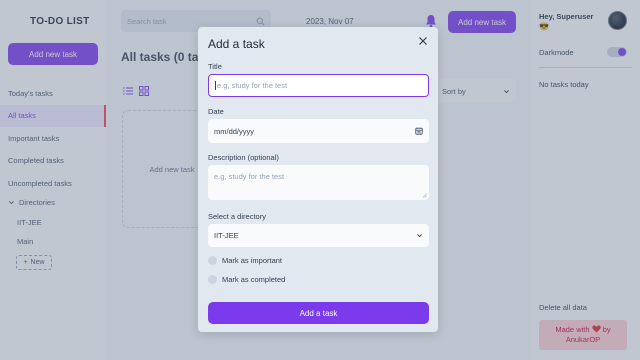  Describe the element at coordinates (252, 260) in the screenshot. I see `important-label: Mark as important` at that location.